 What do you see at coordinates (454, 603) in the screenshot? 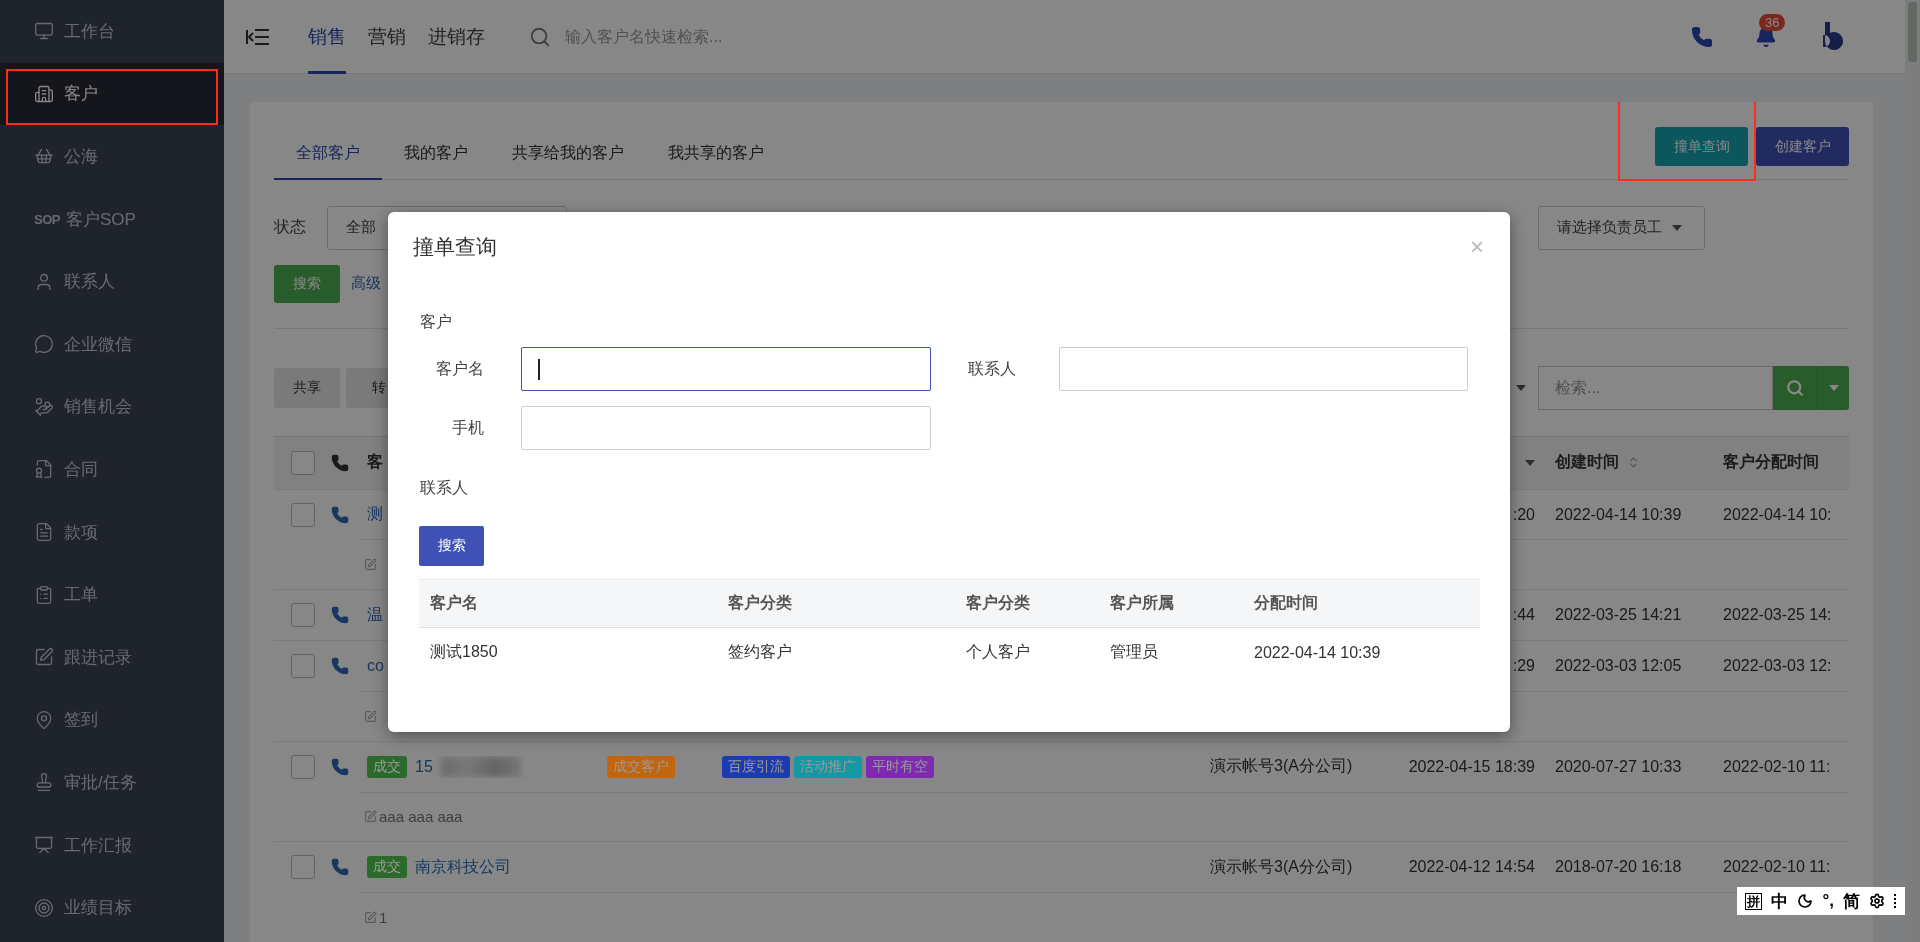
I see `column-header: 客户名` at bounding box center [454, 603].